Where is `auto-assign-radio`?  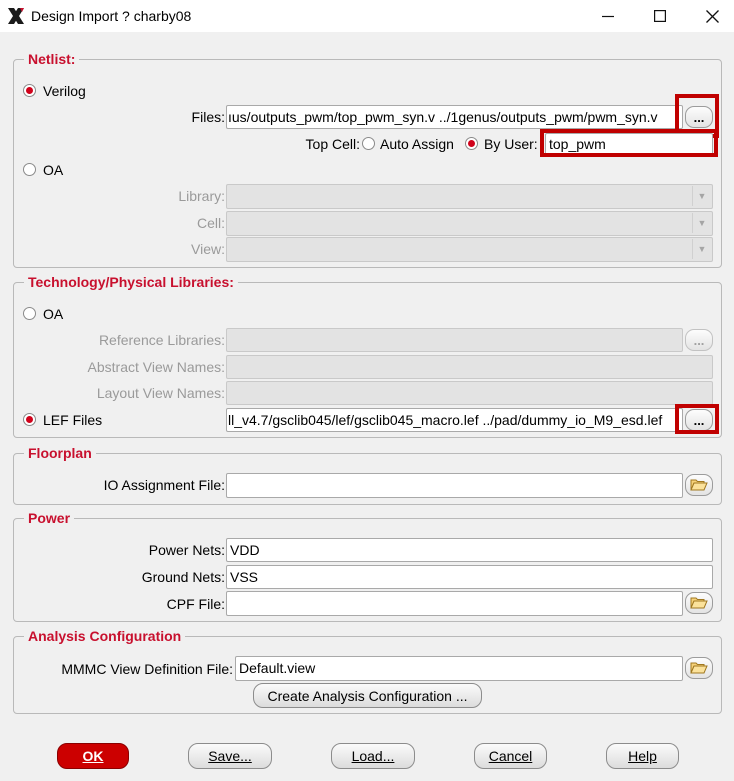
auto-assign-radio is located at coordinates (368, 143).